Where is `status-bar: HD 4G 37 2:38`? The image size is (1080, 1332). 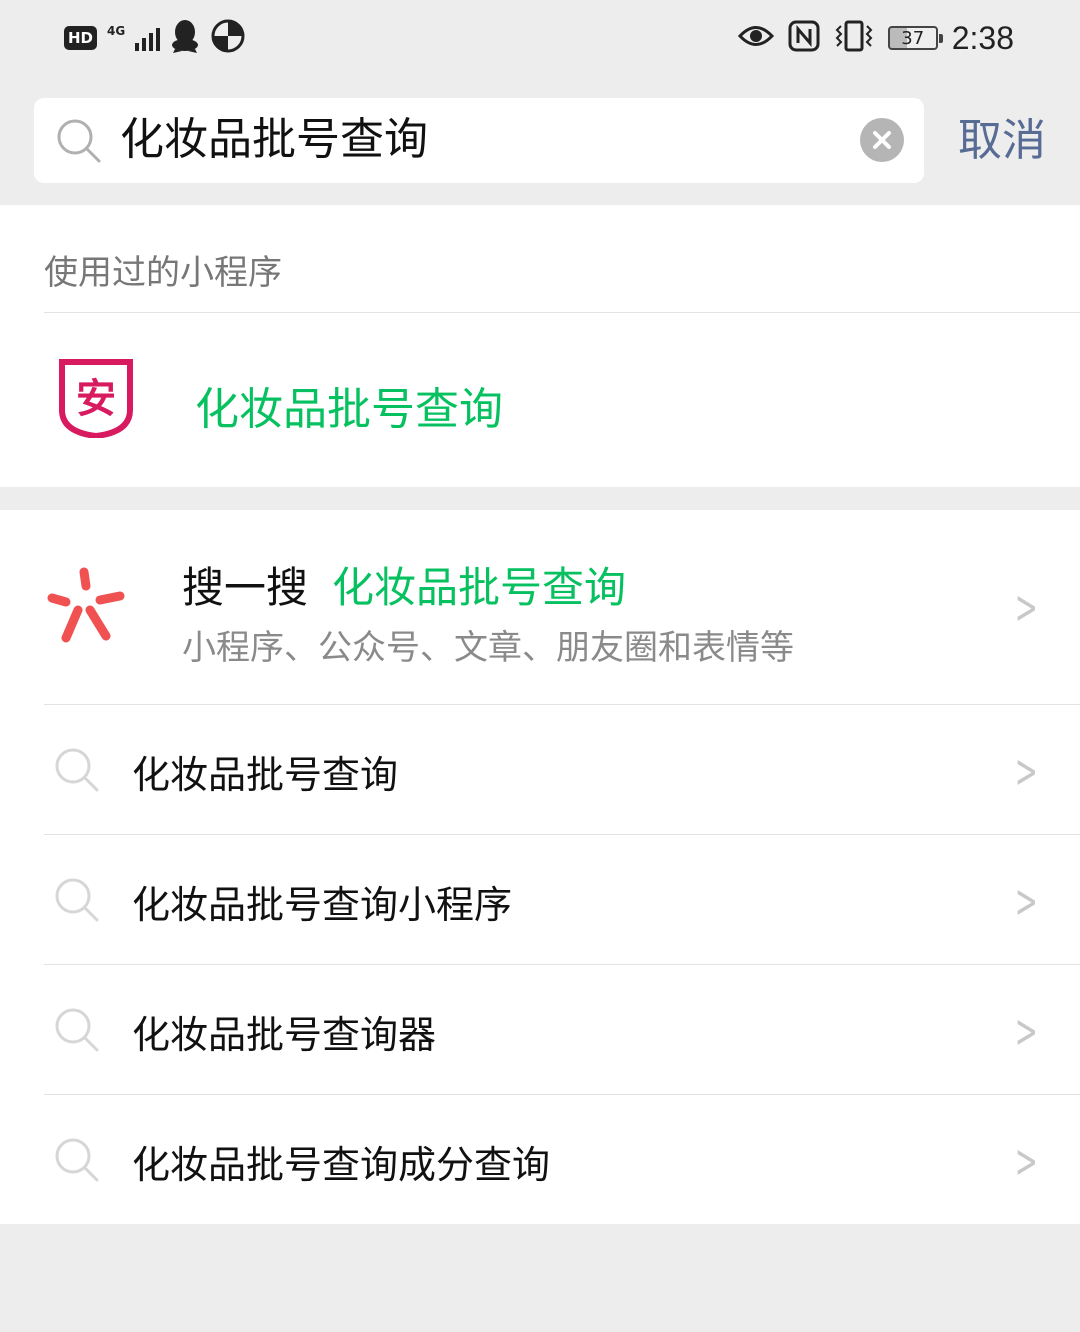
status-bar: HD 4G 37 2:38 is located at coordinates (540, 40).